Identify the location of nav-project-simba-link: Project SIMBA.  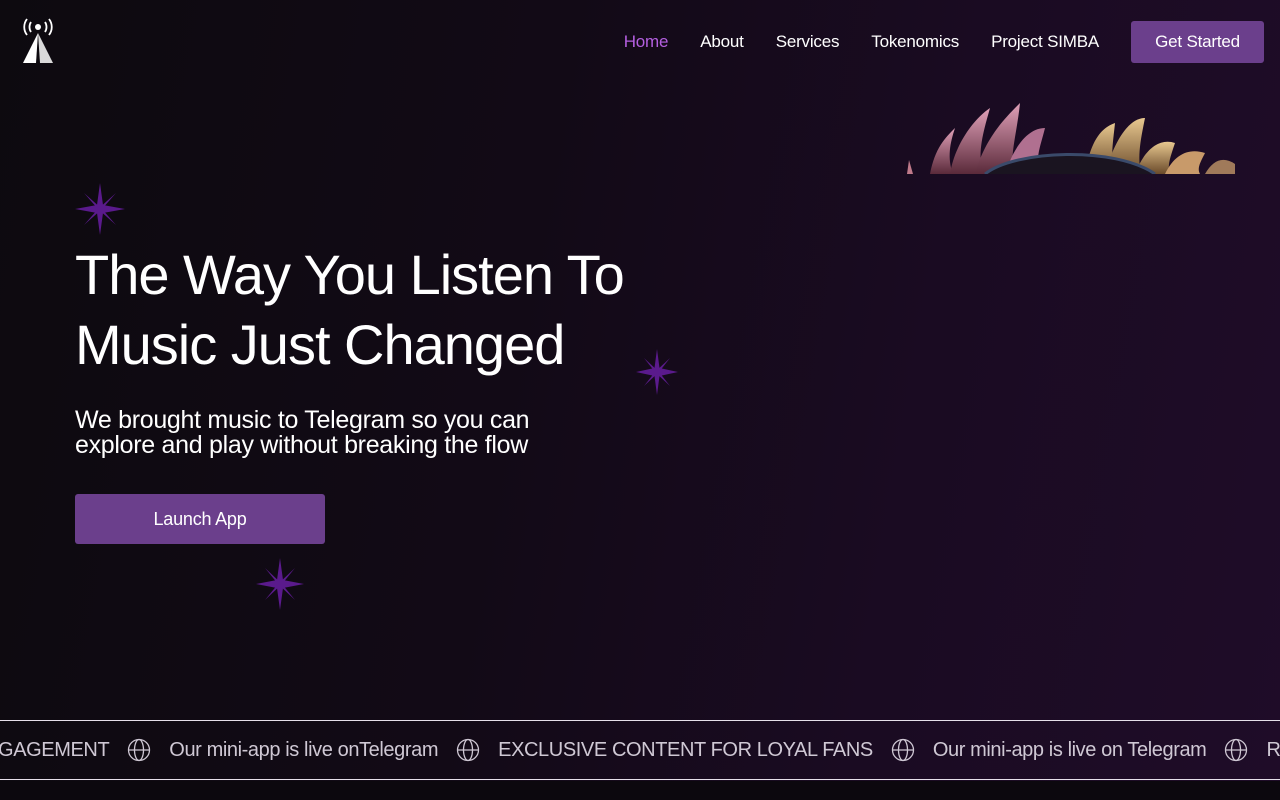
(1045, 42).